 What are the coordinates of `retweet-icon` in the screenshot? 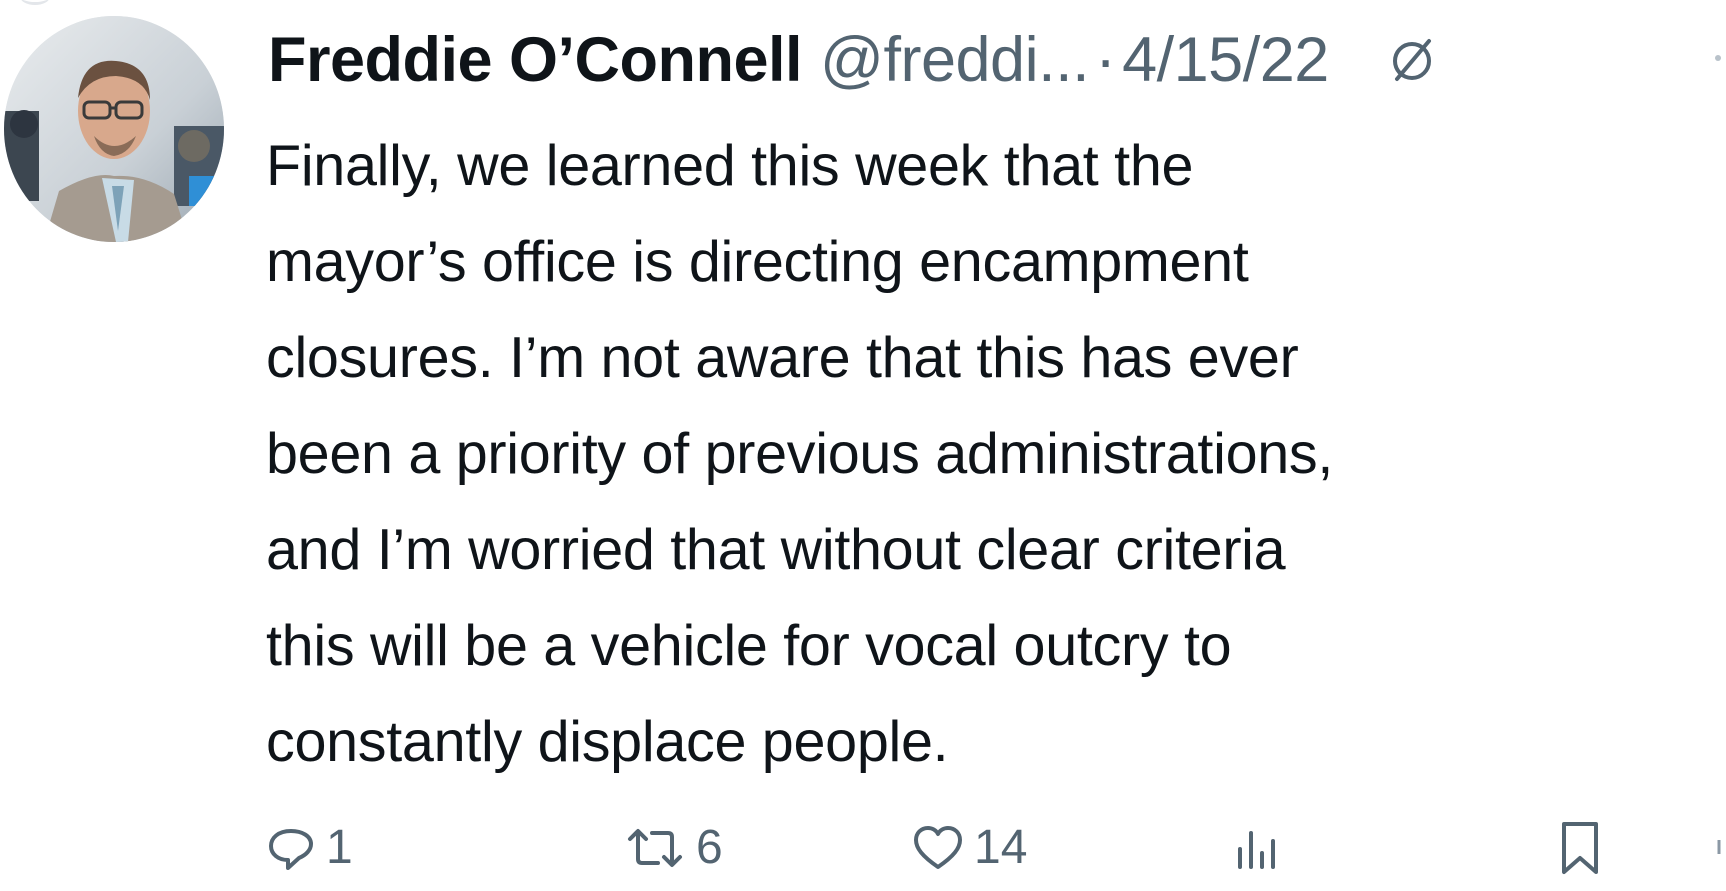 It's located at (655, 848).